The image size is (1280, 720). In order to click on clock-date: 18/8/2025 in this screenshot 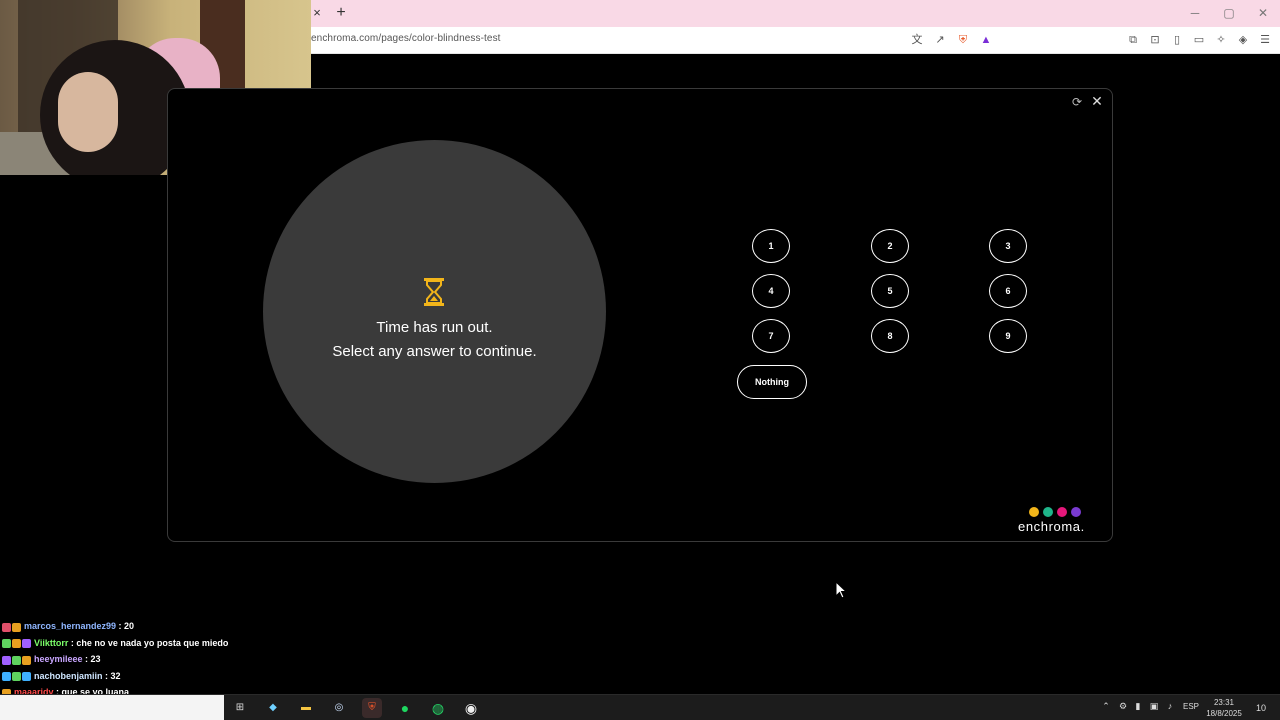, I will do `click(1224, 713)`.